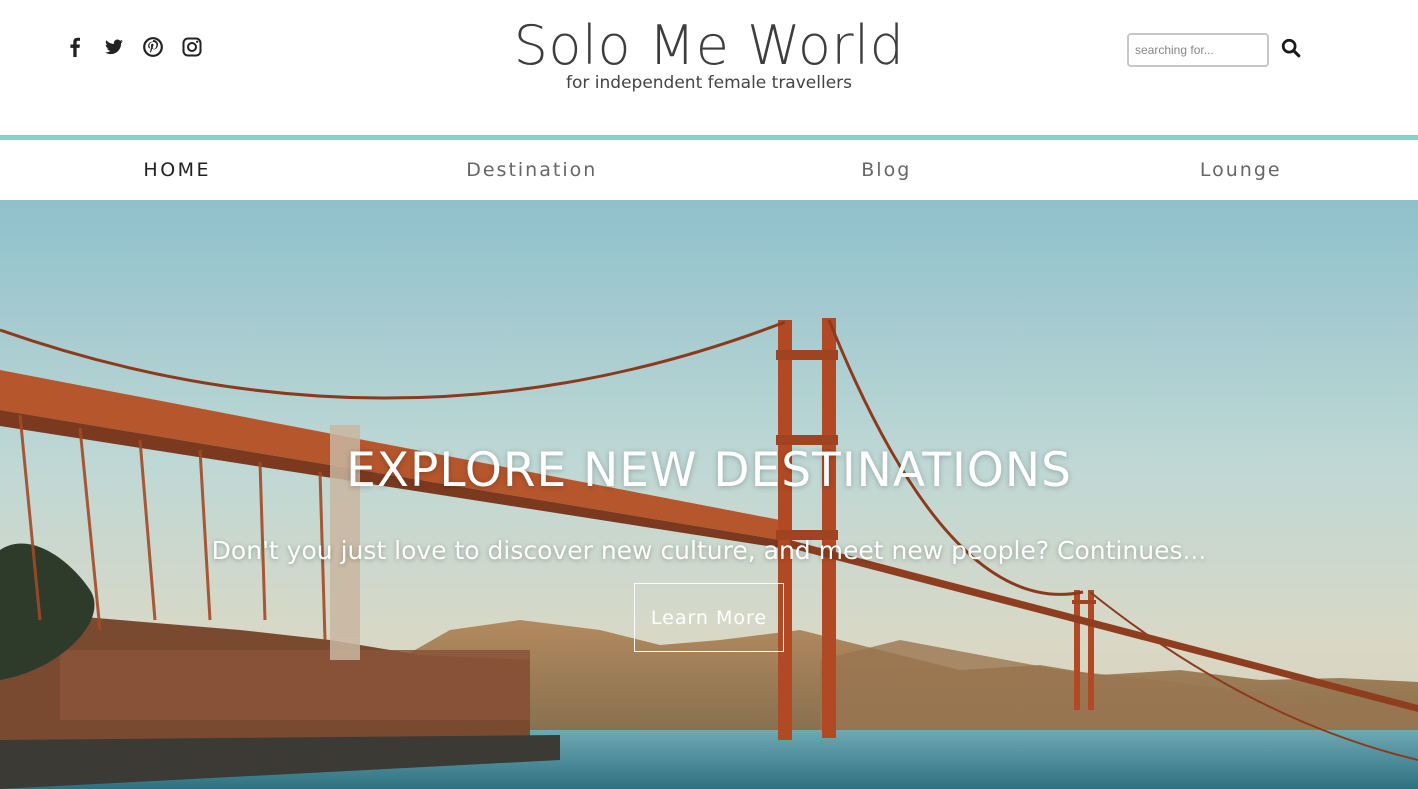 Image resolution: width=1418 pixels, height=789 pixels. What do you see at coordinates (1198, 50) in the screenshot?
I see `search-input` at bounding box center [1198, 50].